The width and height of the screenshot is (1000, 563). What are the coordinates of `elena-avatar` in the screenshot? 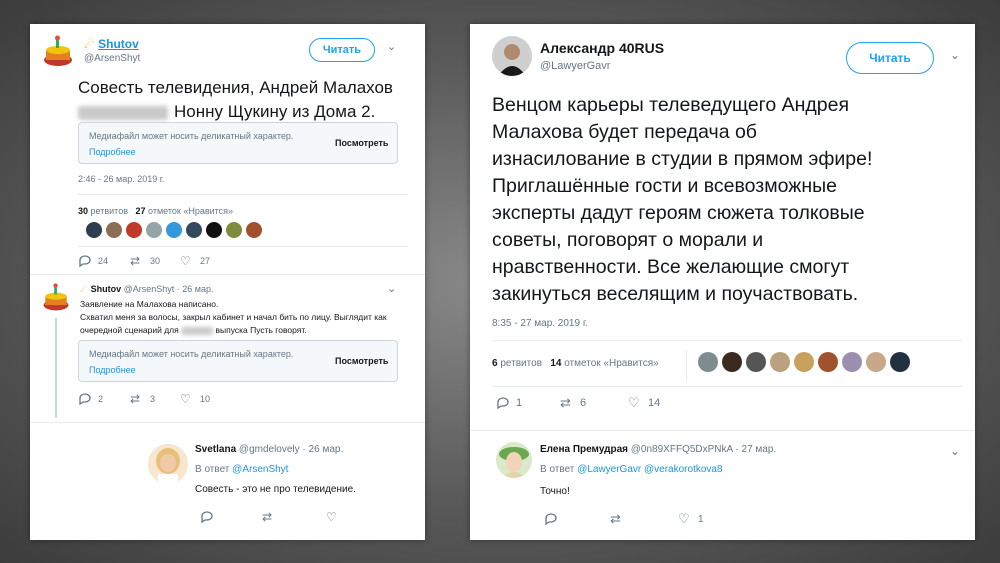 It's located at (514, 460).